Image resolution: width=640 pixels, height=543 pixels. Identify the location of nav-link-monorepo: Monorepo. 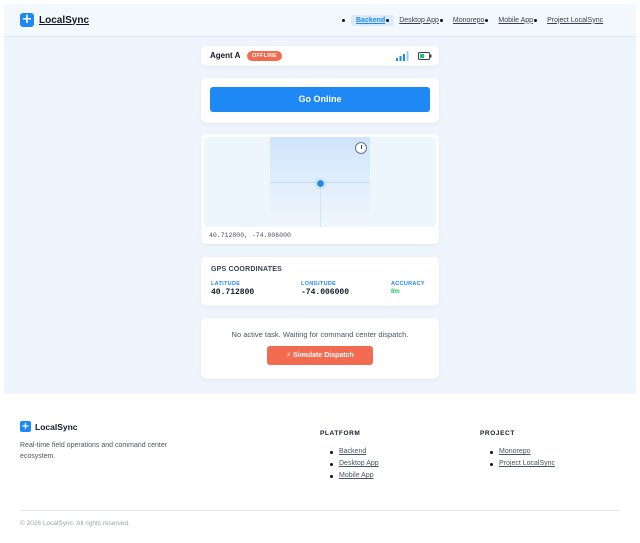
(471, 20).